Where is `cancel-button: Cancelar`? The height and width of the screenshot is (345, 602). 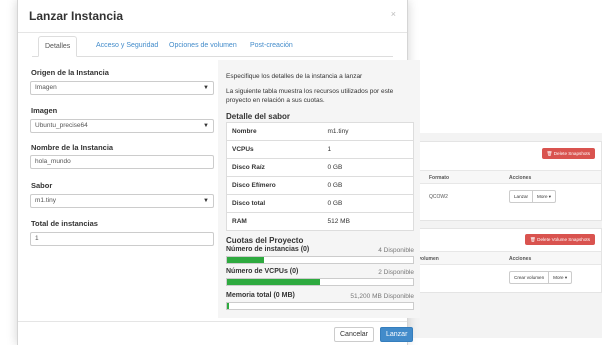
cancel-button: Cancelar is located at coordinates (354, 334).